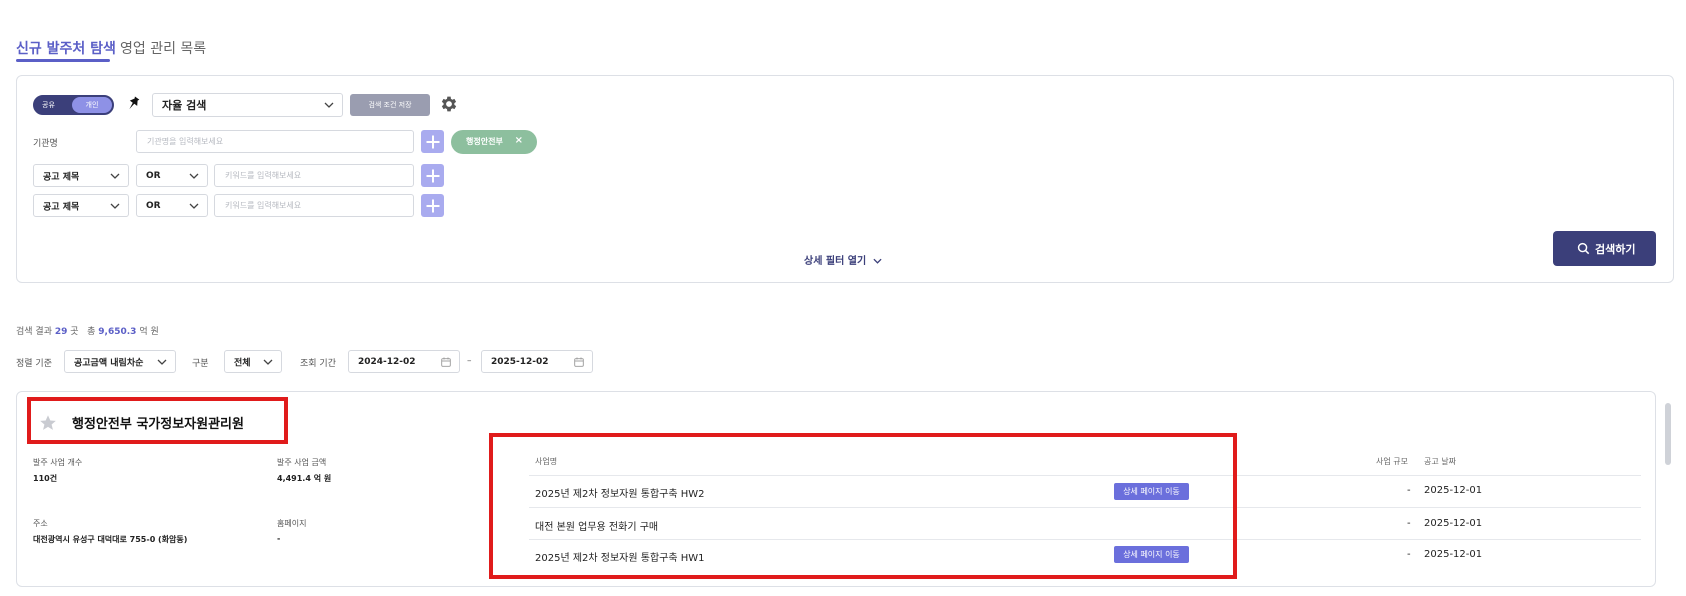 The image size is (1686, 596). What do you see at coordinates (449, 104) in the screenshot?
I see `gear-icon` at bounding box center [449, 104].